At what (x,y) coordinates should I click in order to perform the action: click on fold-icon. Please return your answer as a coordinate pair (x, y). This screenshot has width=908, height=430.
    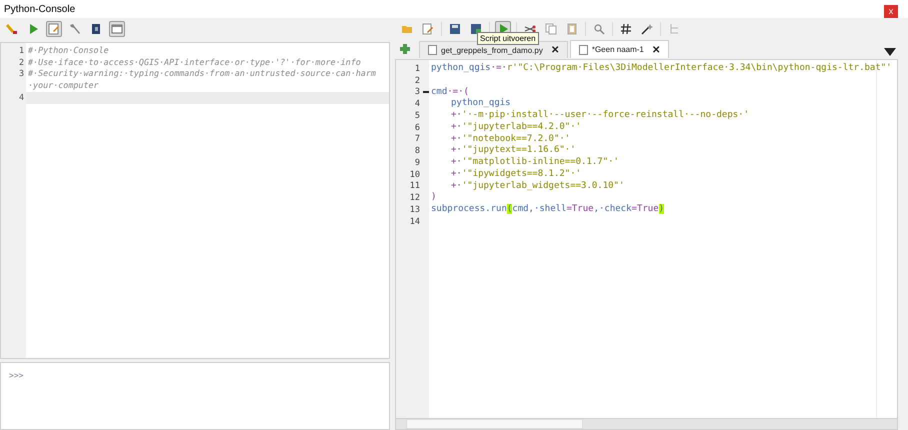
    Looking at the image, I should click on (426, 92).